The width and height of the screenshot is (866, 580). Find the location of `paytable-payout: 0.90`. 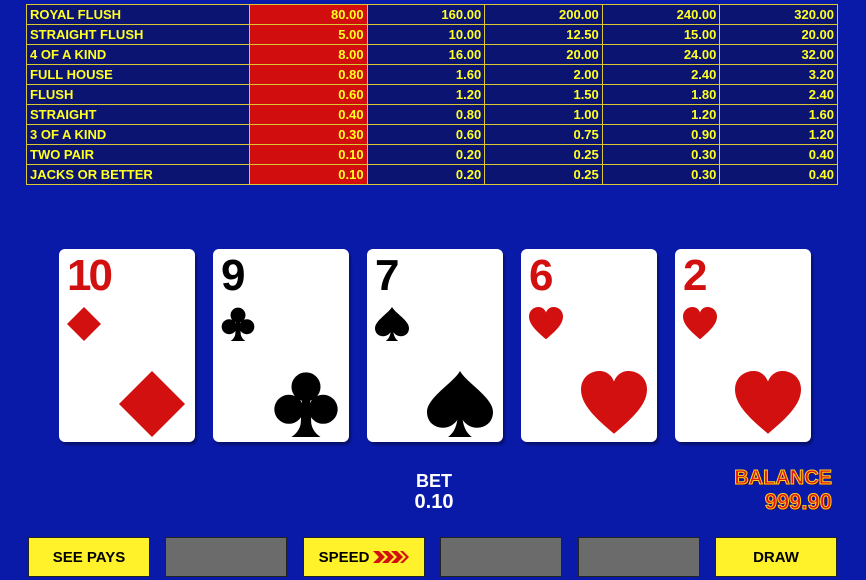

paytable-payout: 0.90 is located at coordinates (661, 134).